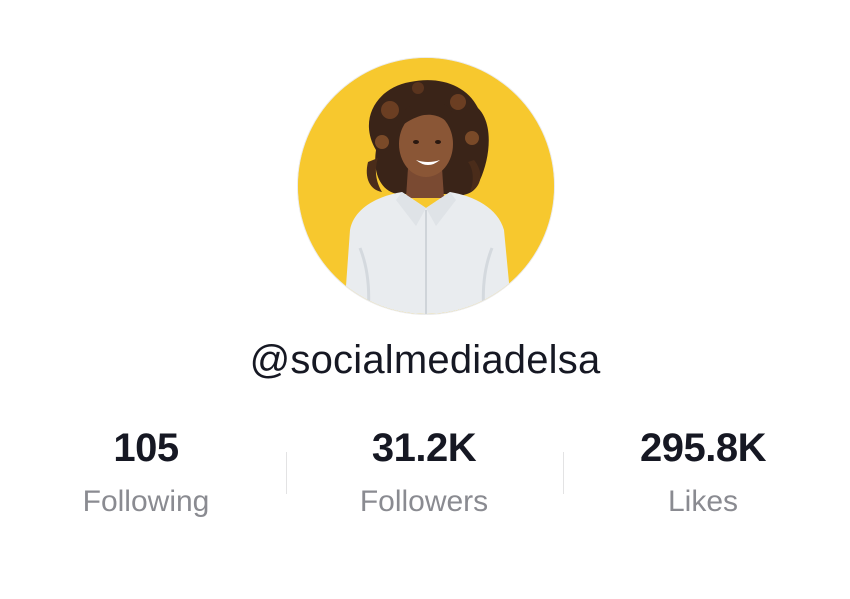 This screenshot has height=599, width=850. I want to click on stat-likes: 295.8K Likes, so click(703, 472).